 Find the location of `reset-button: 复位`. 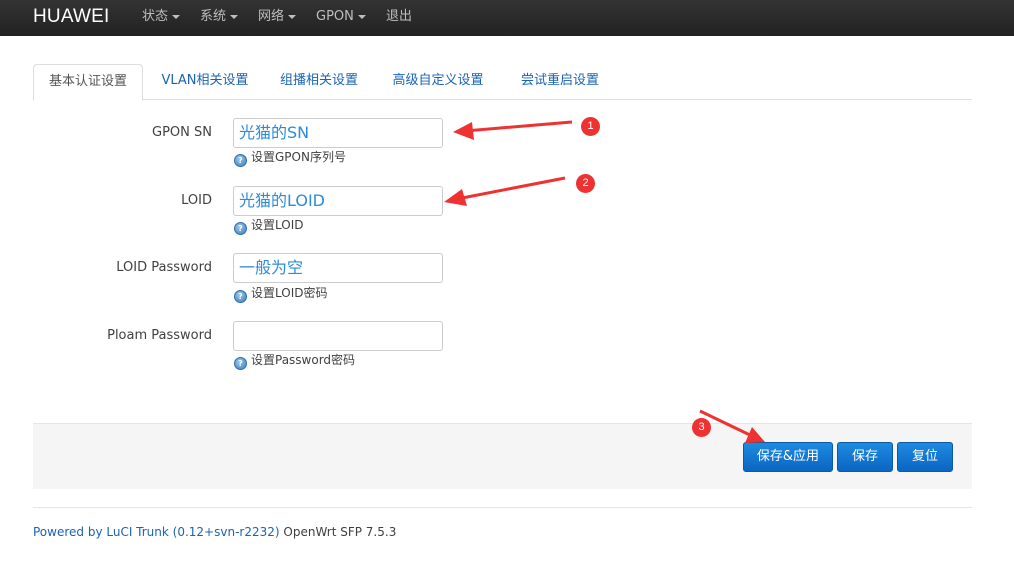

reset-button: 复位 is located at coordinates (925, 457).